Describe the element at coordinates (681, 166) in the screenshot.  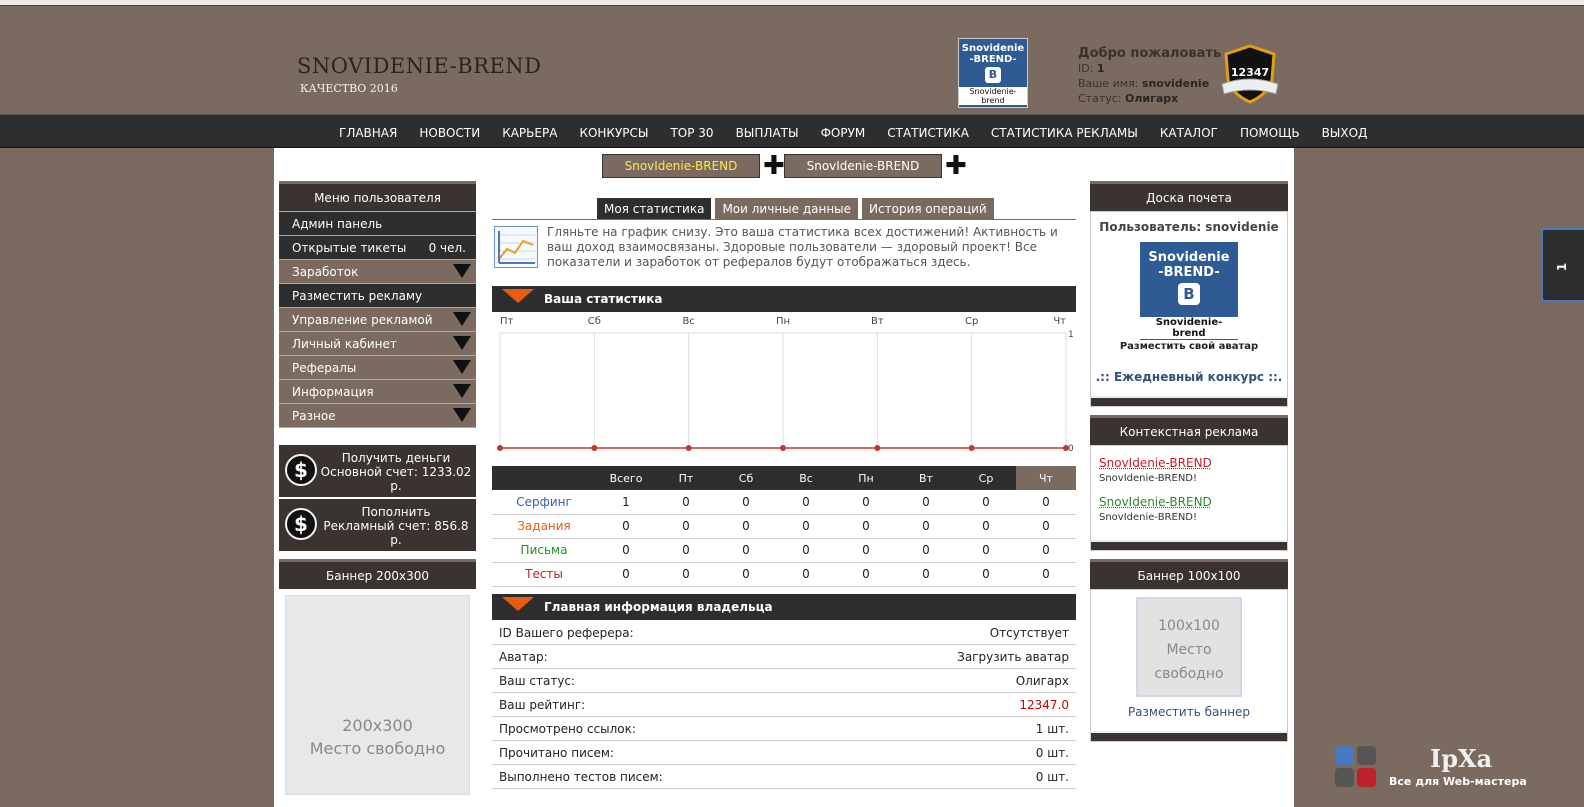
I see `promo-button-left: SnovIdenie-BREND` at that location.